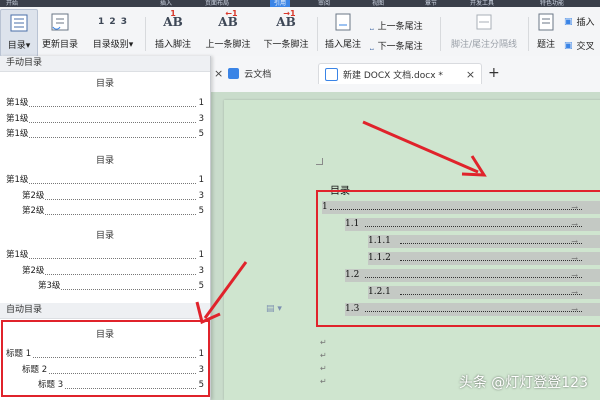 The image size is (600, 400). I want to click on crop-mark, so click(319, 161).